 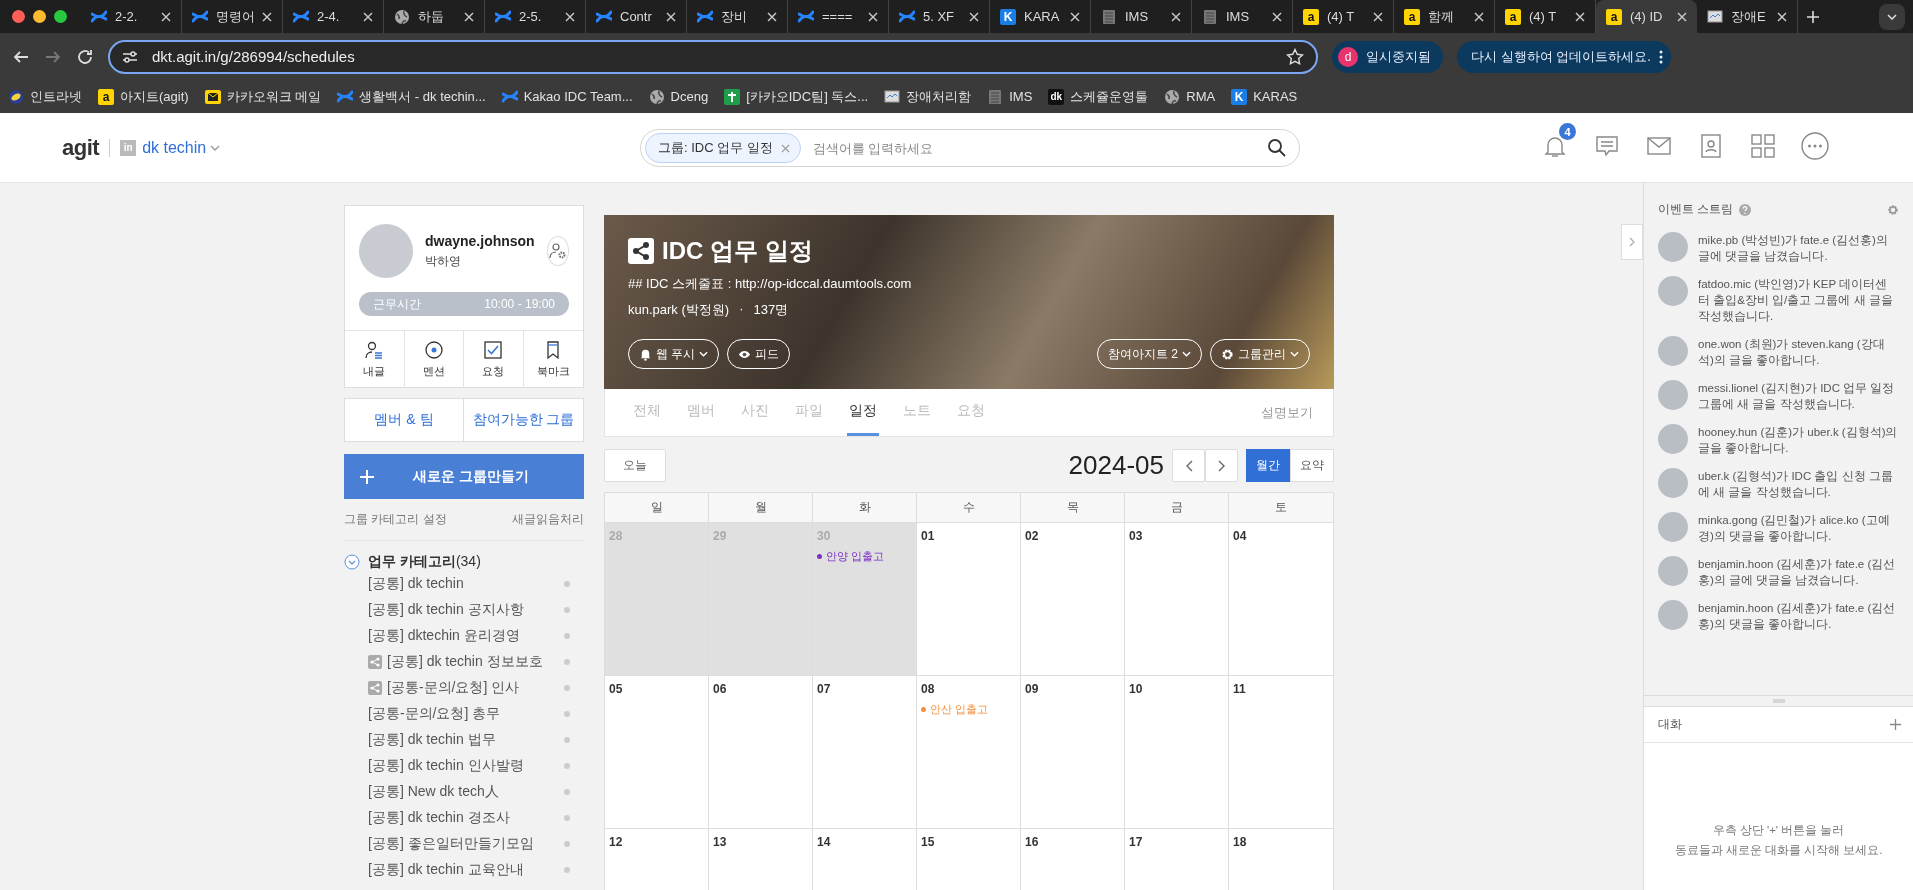 I want to click on reload-icon, so click(x=85, y=56).